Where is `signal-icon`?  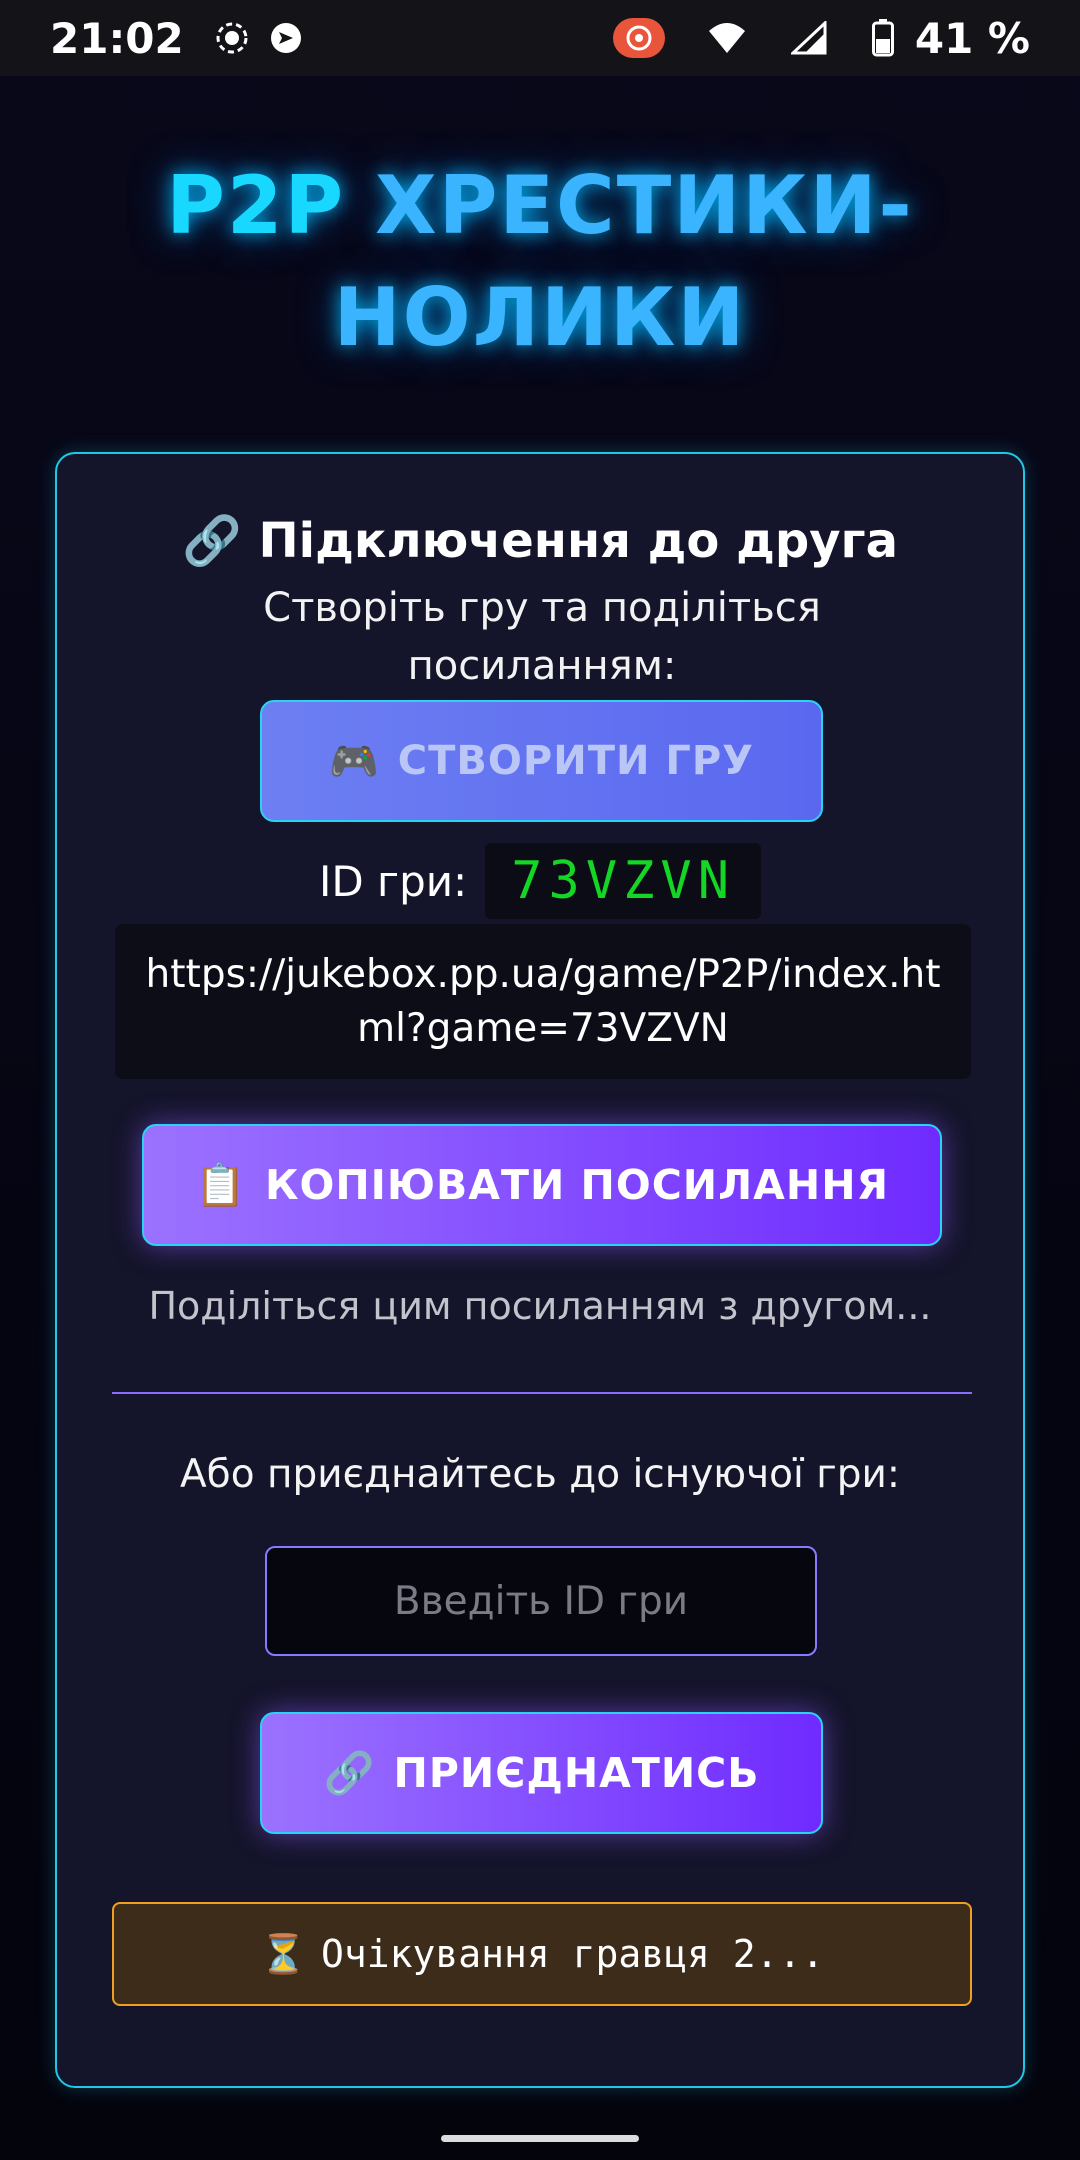 signal-icon is located at coordinates (809, 38).